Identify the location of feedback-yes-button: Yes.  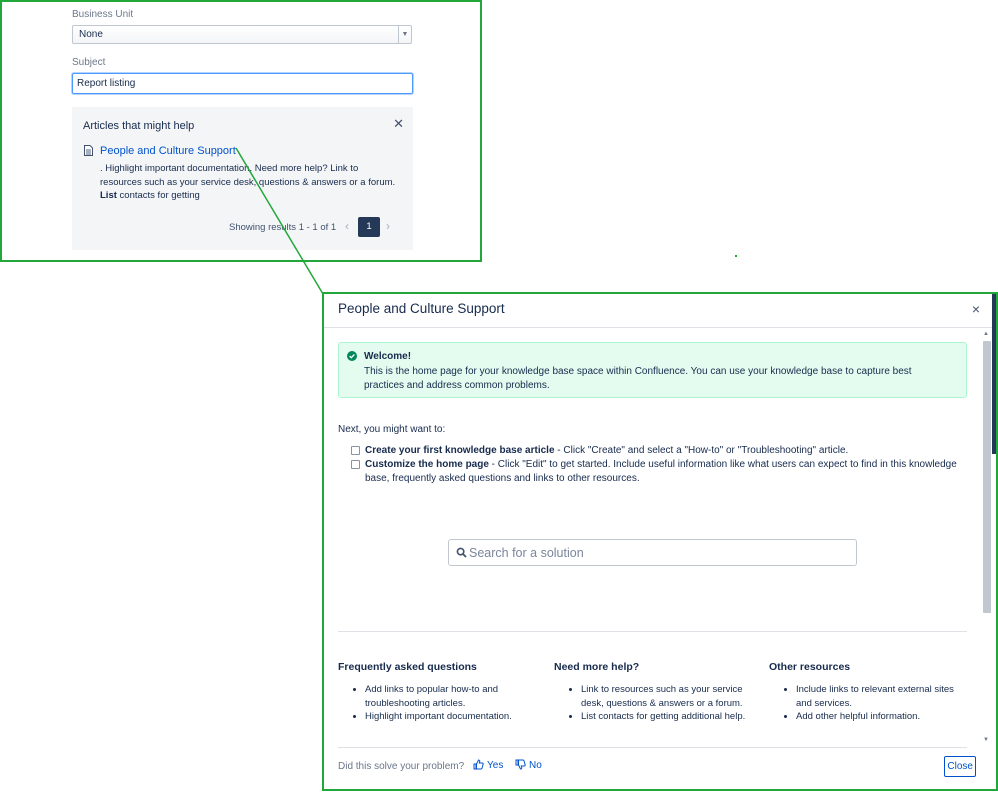
(488, 765).